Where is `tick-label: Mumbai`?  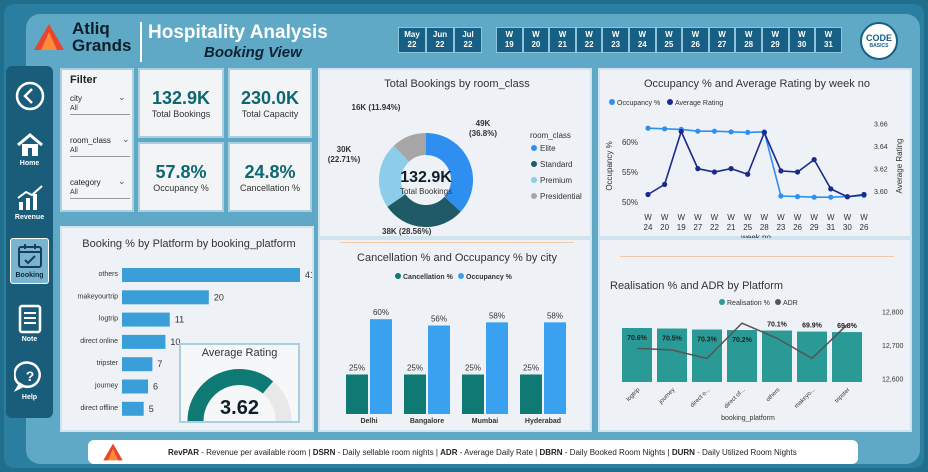
tick-label: Mumbai is located at coordinates (485, 421).